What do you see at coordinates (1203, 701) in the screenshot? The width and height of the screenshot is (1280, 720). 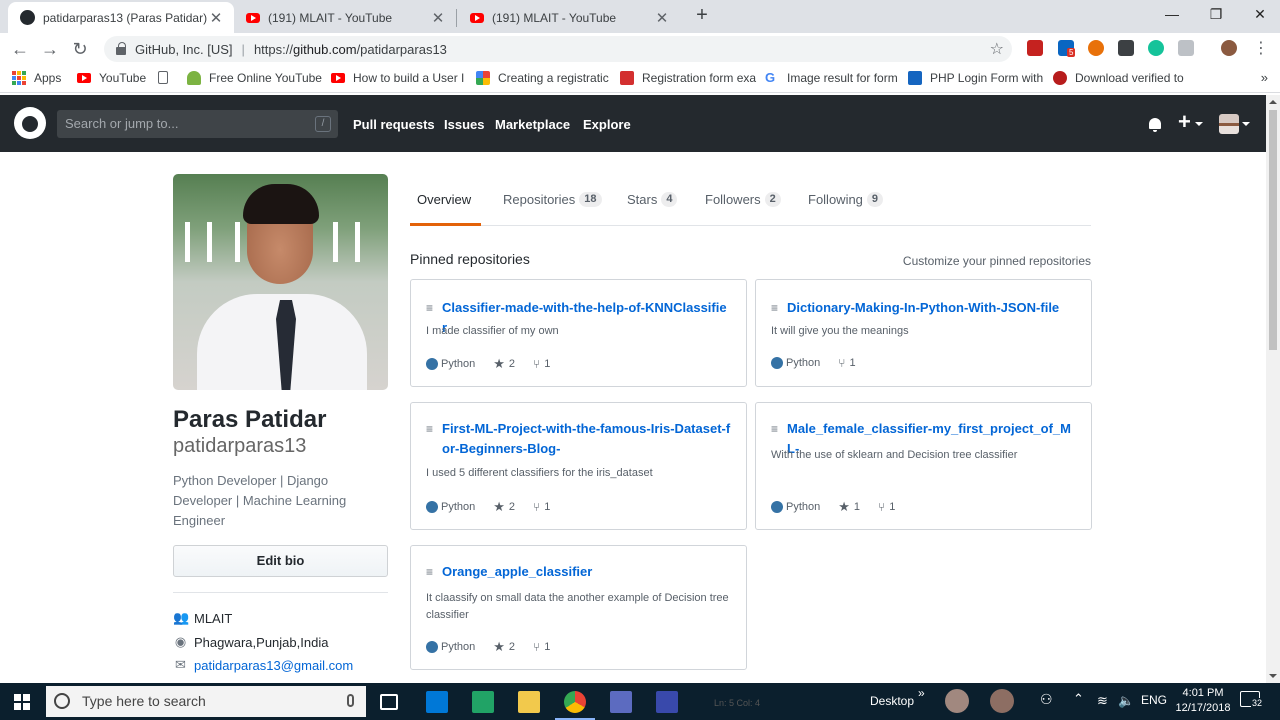 I see `system-clock: 4:01 PM 12/17/2018` at bounding box center [1203, 701].